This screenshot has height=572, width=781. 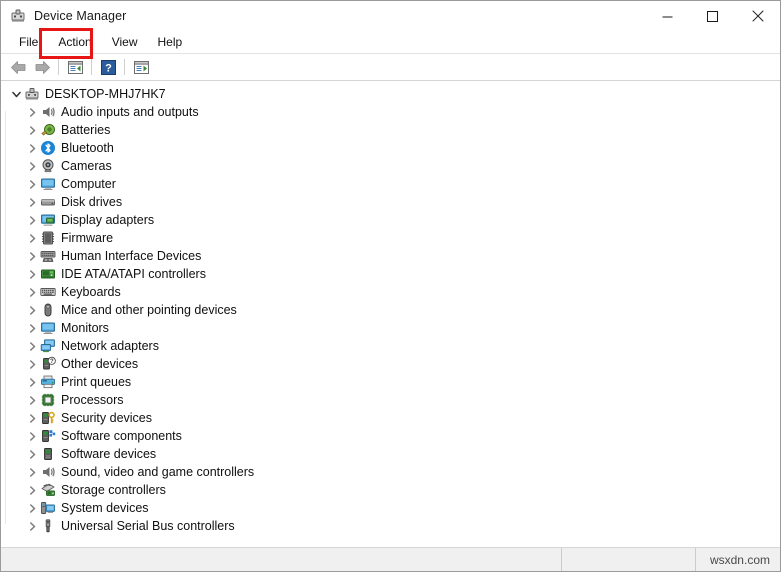 What do you see at coordinates (158, 472) in the screenshot?
I see `tree-item-label: Sound, video and game controllers` at bounding box center [158, 472].